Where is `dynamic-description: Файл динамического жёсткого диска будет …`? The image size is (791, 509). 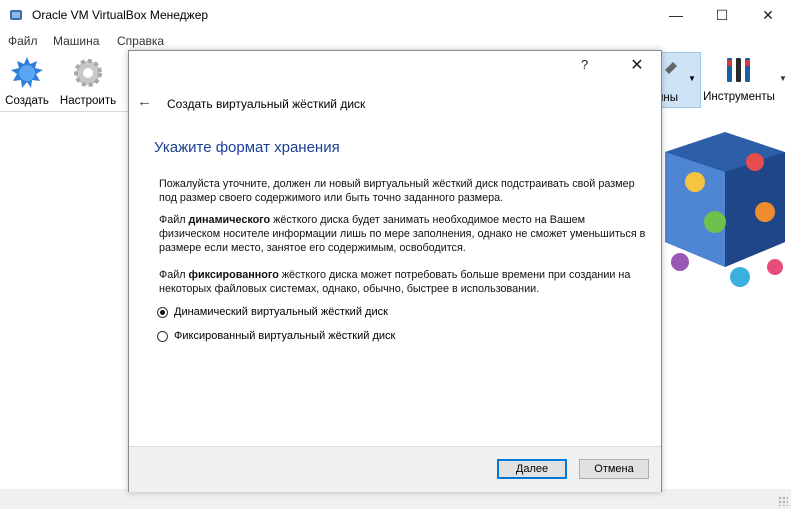 dynamic-description: Файл динамического жёсткого диска будет … is located at coordinates (402, 234).